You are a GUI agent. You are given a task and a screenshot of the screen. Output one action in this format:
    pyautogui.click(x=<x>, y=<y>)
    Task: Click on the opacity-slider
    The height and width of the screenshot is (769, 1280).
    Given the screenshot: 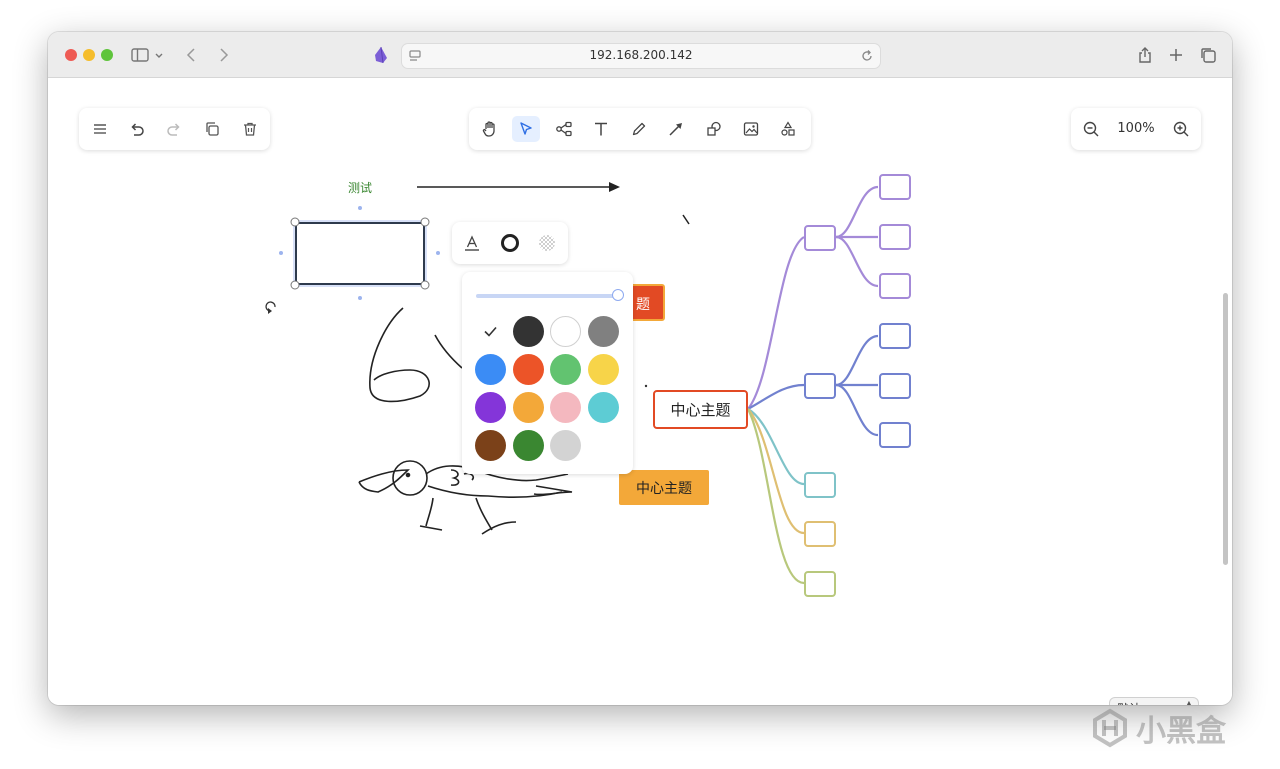 What is the action you would take?
    pyautogui.click(x=550, y=295)
    